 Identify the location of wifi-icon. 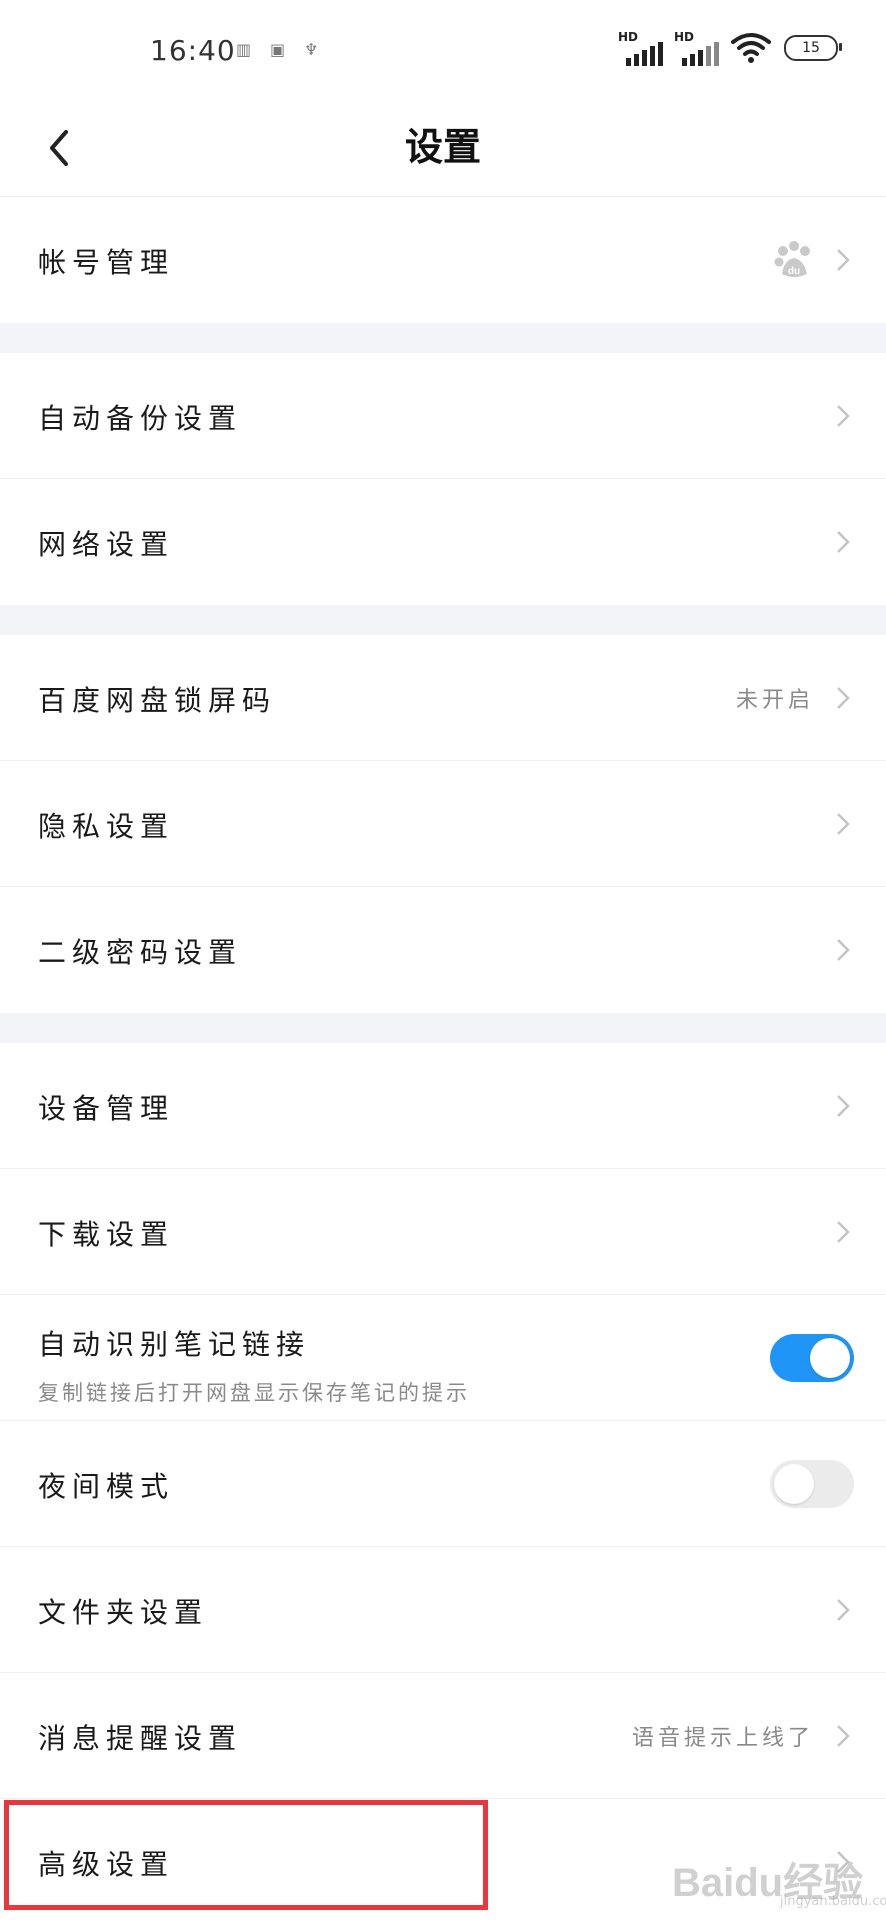
(751, 48).